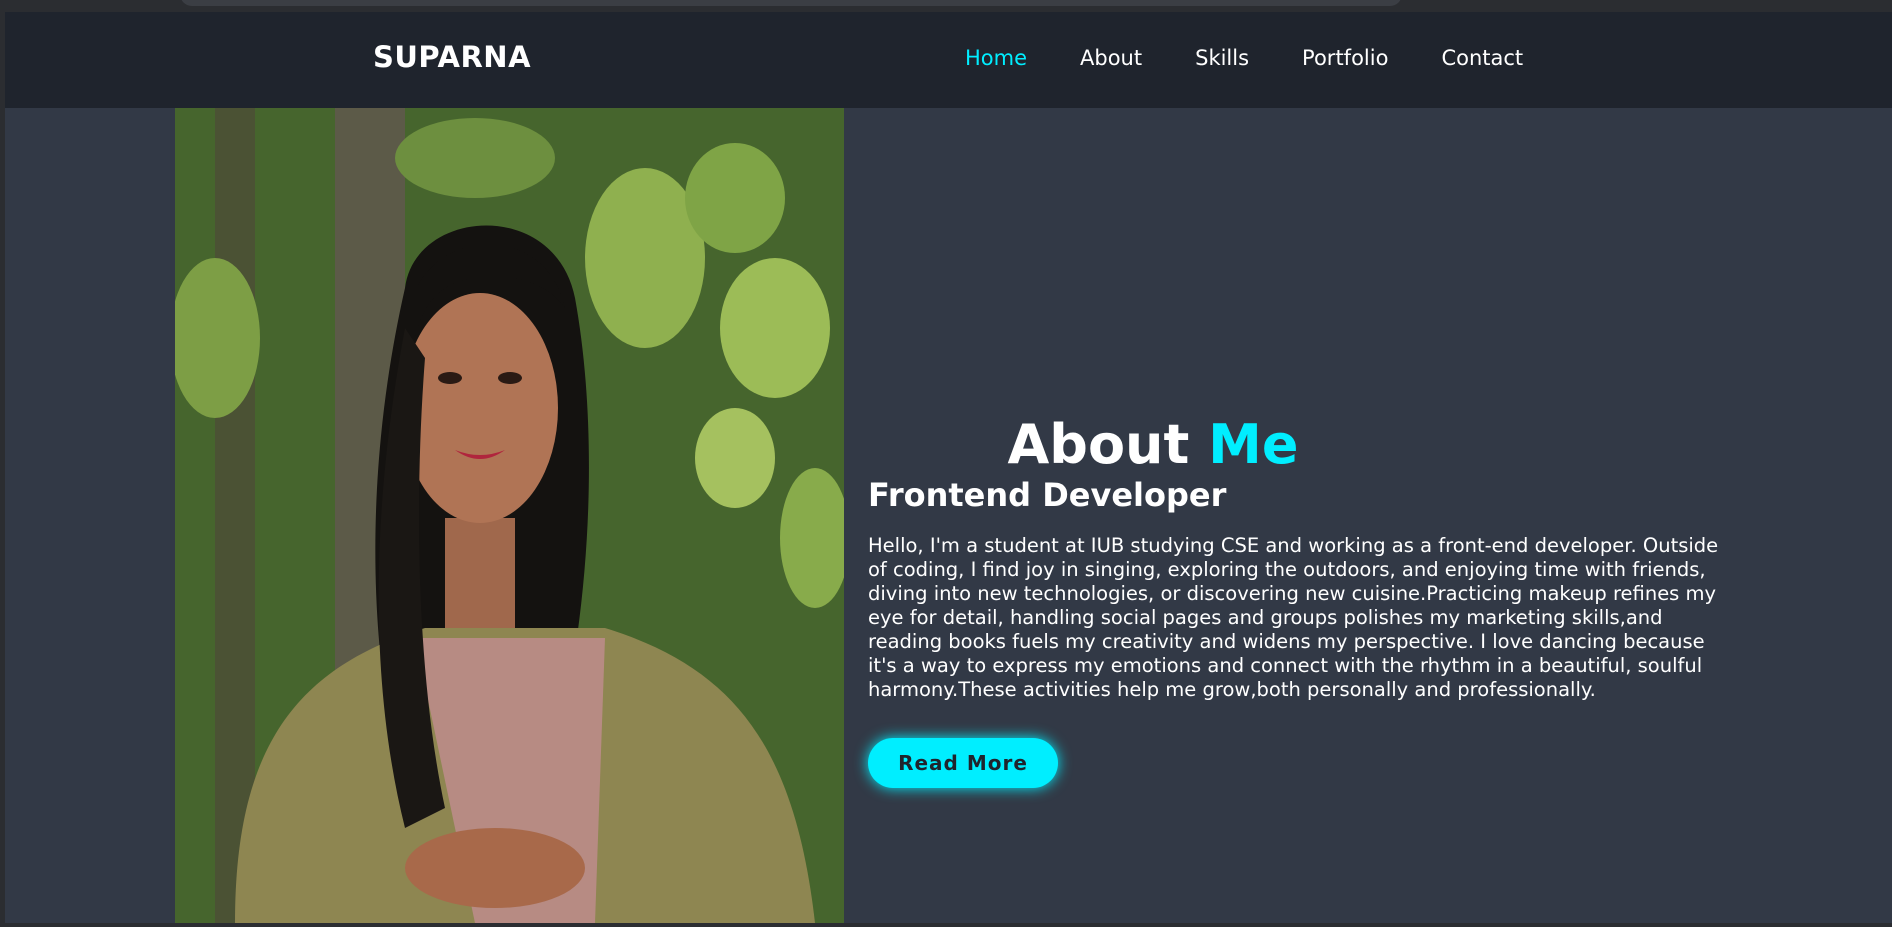 This screenshot has width=1892, height=927. I want to click on nav-link-home: Home, so click(996, 58).